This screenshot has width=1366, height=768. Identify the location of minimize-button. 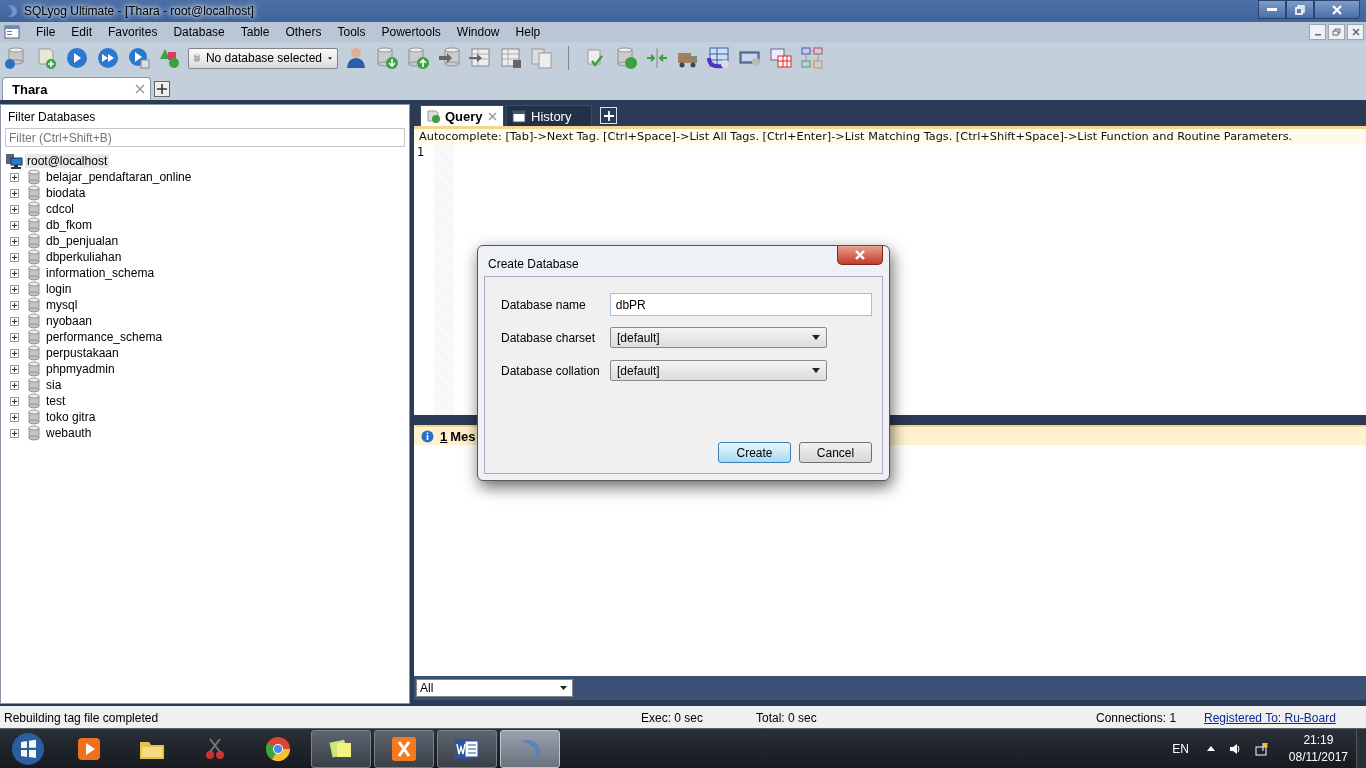
(1272, 9).